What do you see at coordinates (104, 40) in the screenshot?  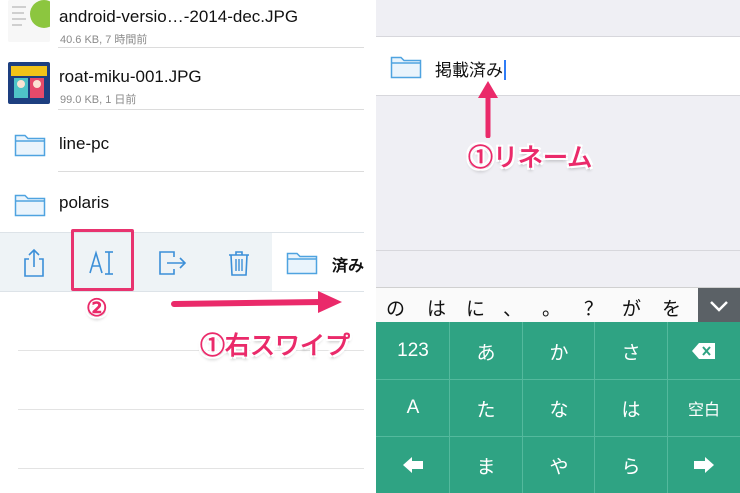 I see `file-meta: 40.6 KB, 7 時間前` at bounding box center [104, 40].